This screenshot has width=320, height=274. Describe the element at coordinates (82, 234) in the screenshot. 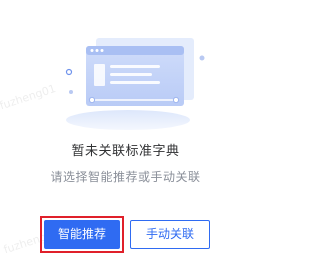

I see `smart-recommend-button: 智能推荐` at that location.